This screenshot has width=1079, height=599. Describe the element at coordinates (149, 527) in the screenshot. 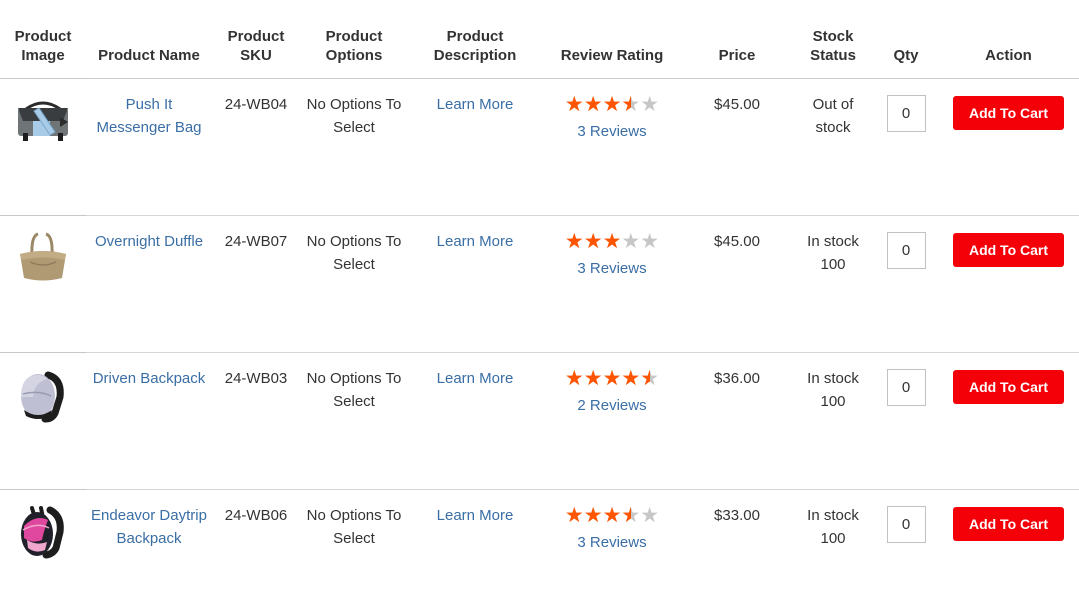

I see `product-name-link: Endeavor Daytrip Backpack` at that location.